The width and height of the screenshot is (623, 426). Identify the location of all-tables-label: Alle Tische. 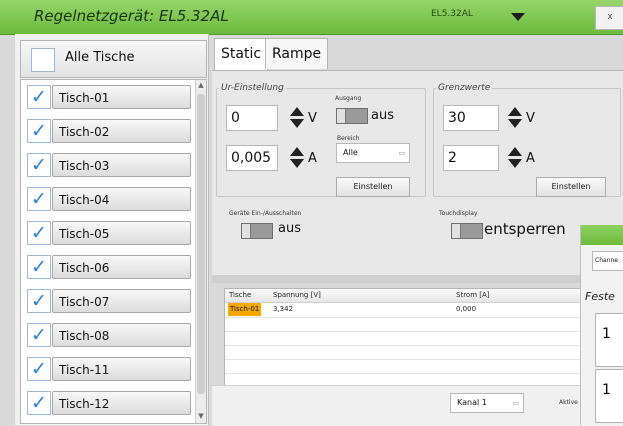
(100, 57).